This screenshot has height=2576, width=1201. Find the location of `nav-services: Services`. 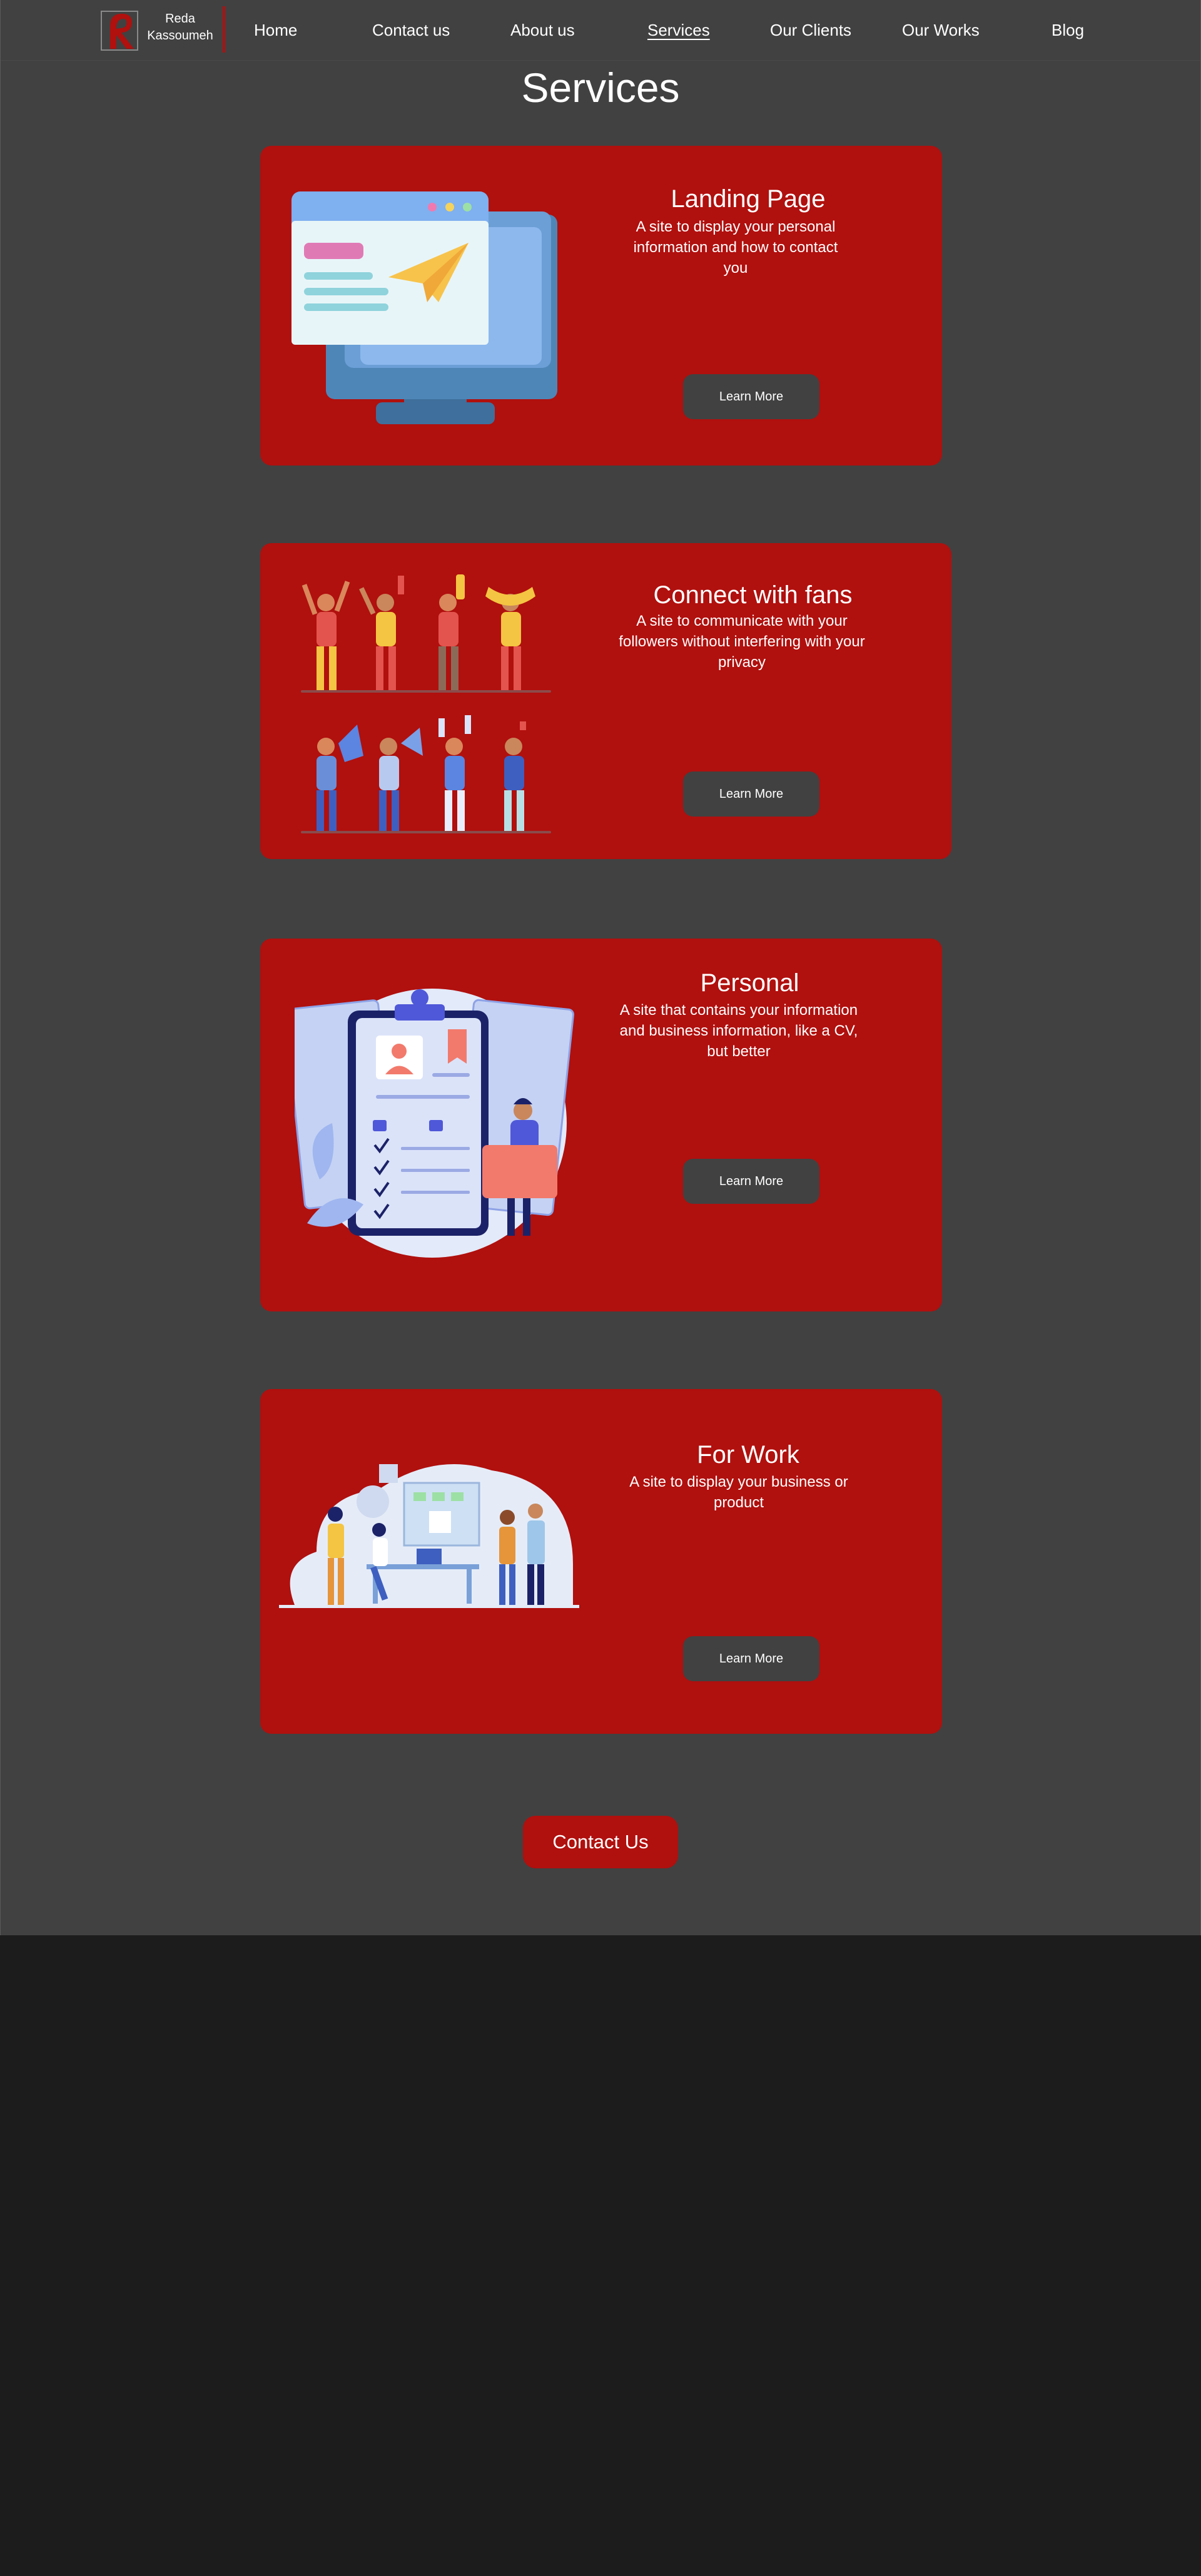

nav-services: Services is located at coordinates (678, 30).